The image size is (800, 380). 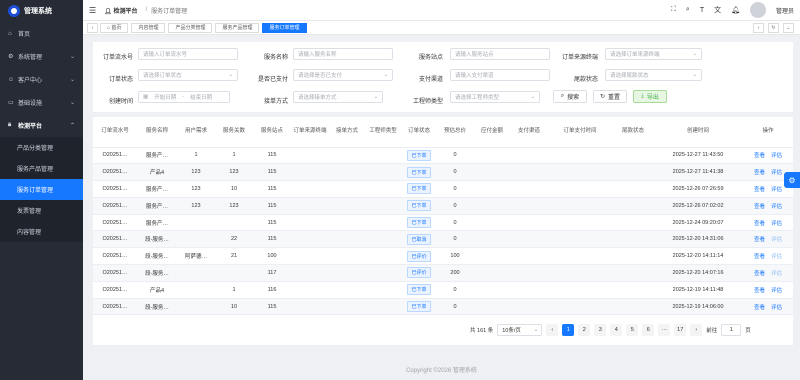 What do you see at coordinates (188, 75) in the screenshot?
I see `order-status-select: 请选择订单状态 ⌄` at bounding box center [188, 75].